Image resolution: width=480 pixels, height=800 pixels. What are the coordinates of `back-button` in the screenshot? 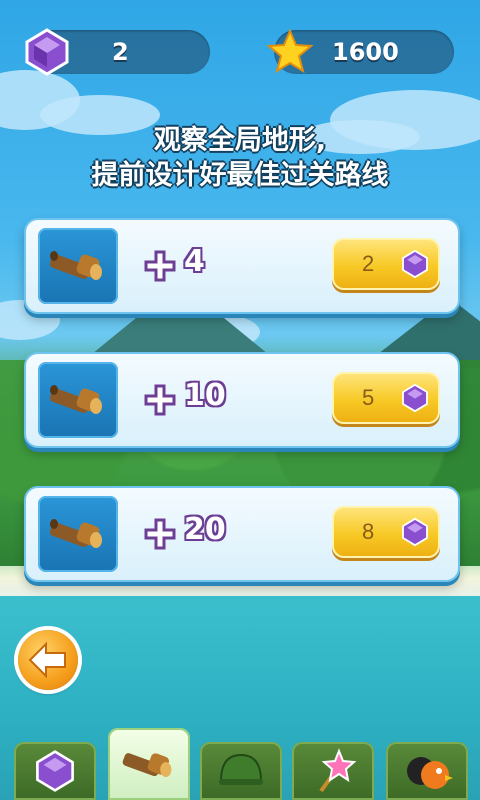 It's located at (48, 660).